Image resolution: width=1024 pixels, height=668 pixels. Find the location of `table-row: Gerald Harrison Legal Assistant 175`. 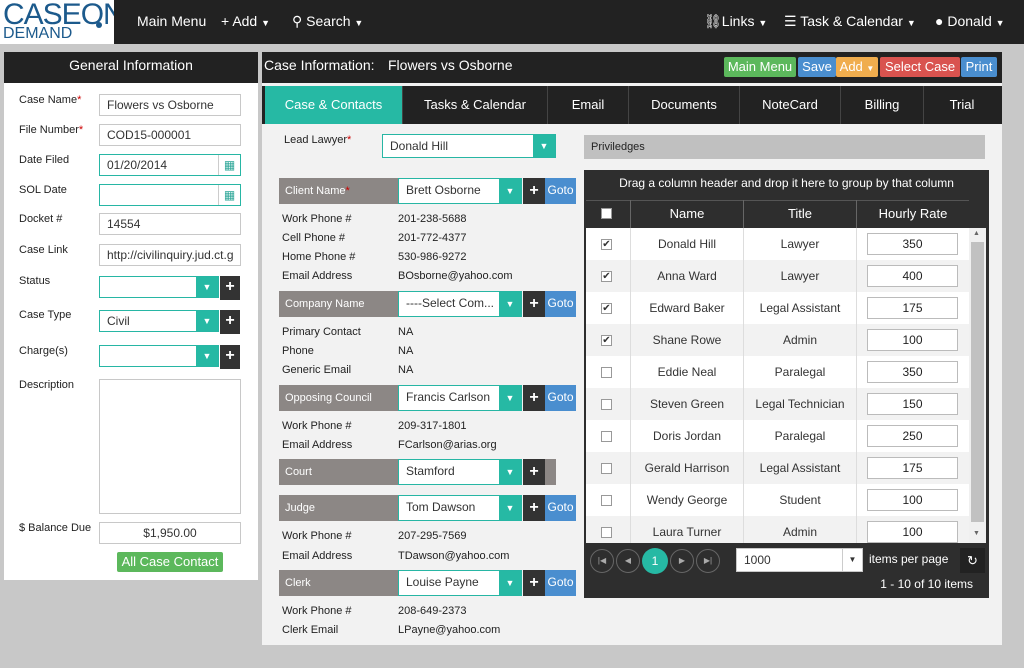

table-row: Gerald Harrison Legal Assistant 175 is located at coordinates (777, 468).